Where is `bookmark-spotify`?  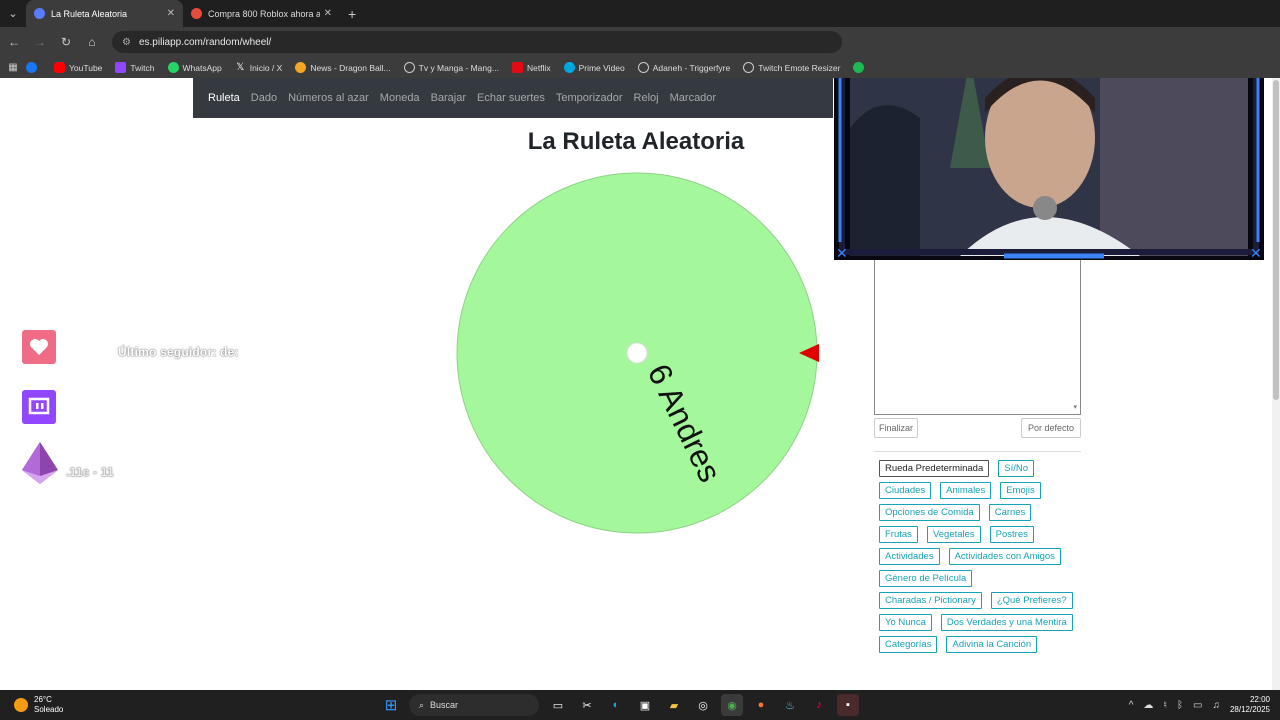 bookmark-spotify is located at coordinates (860, 67).